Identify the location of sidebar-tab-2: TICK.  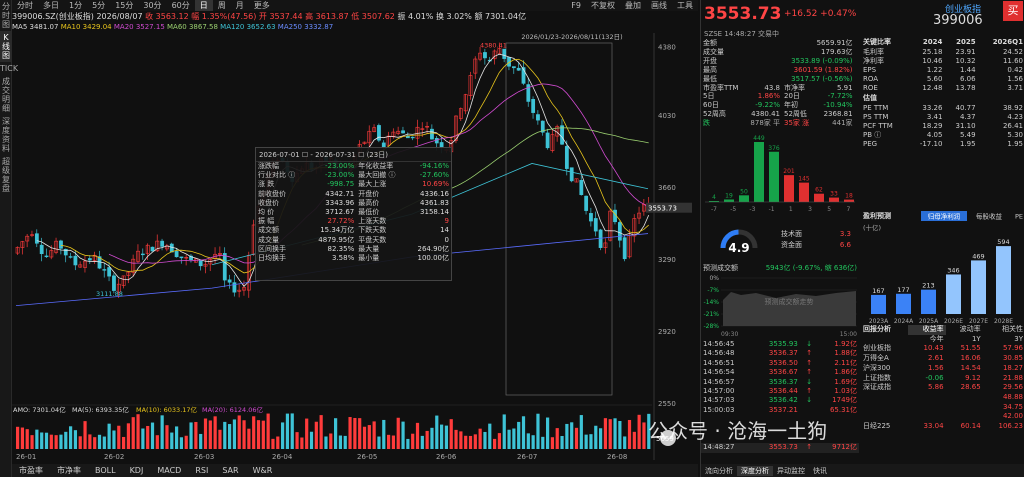
(9, 68).